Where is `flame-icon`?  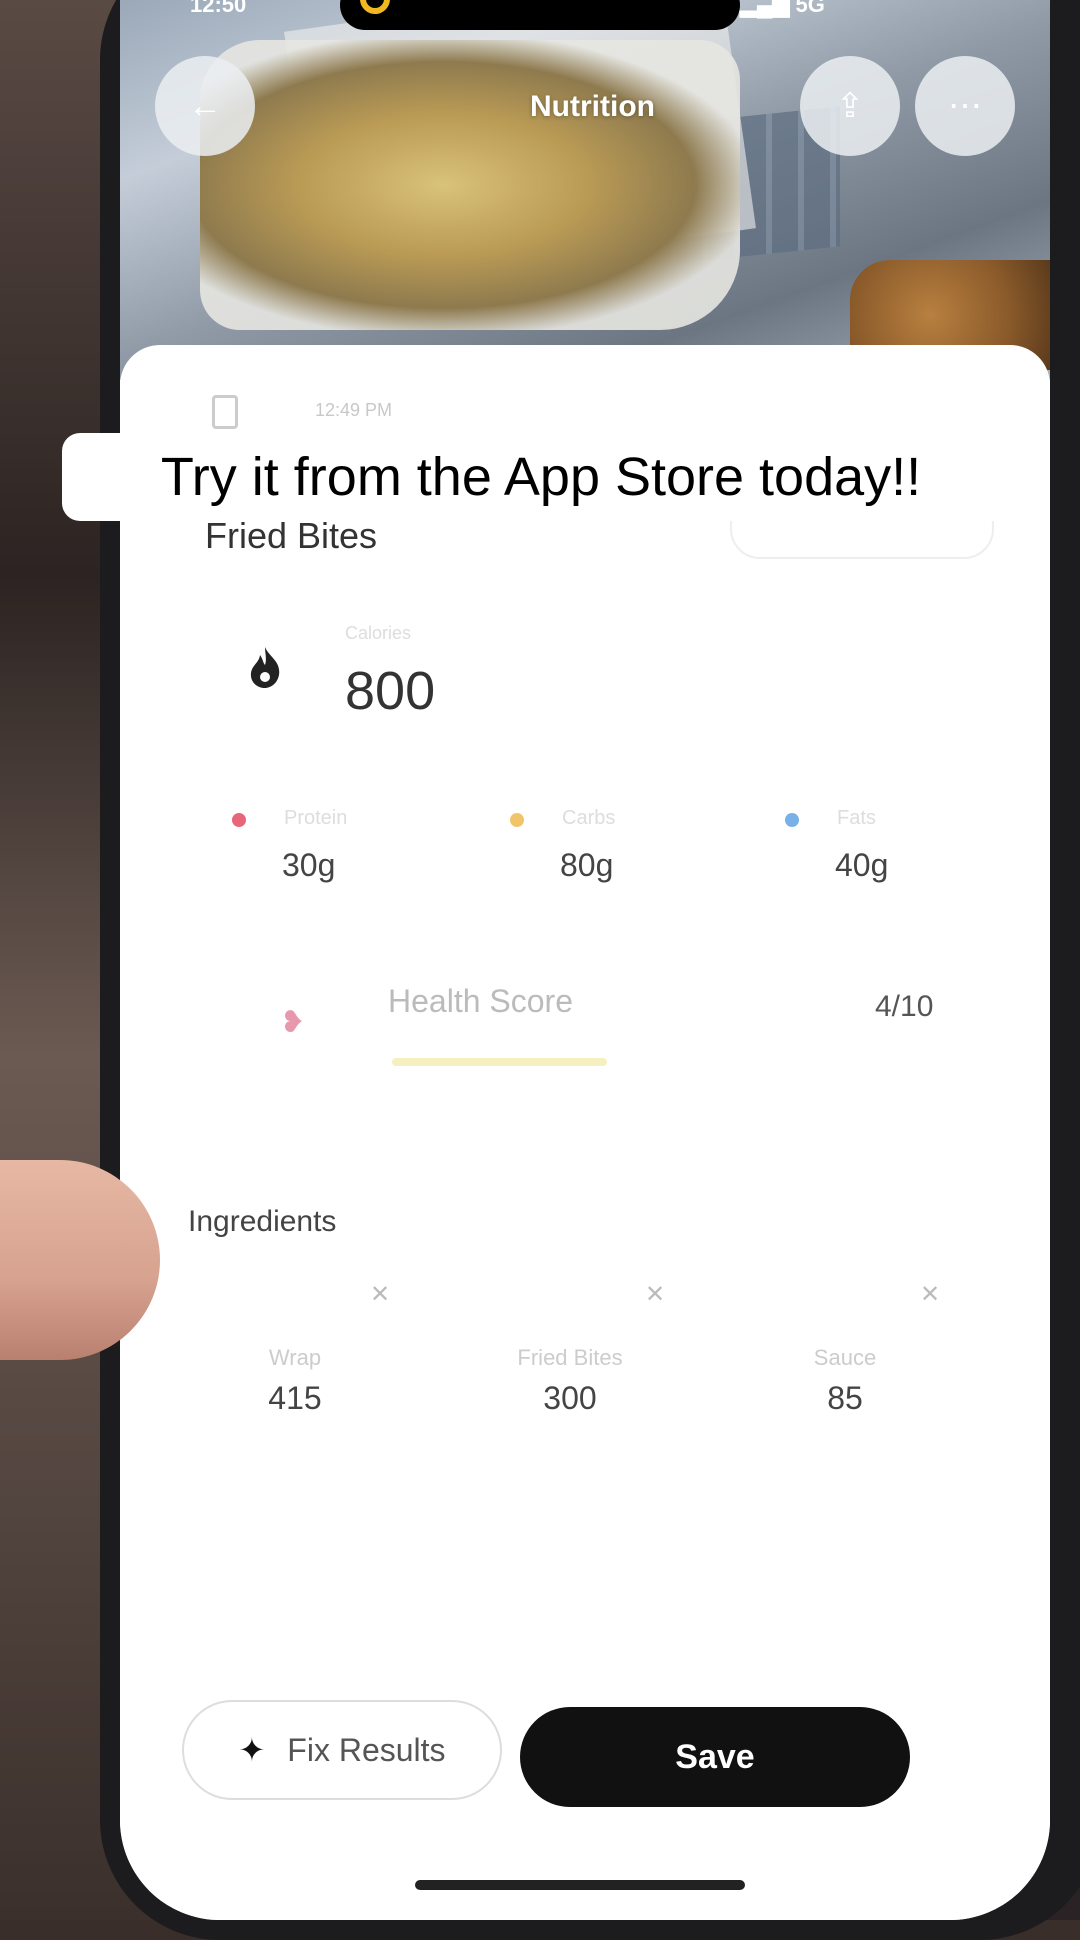
flame-icon is located at coordinates (265, 667).